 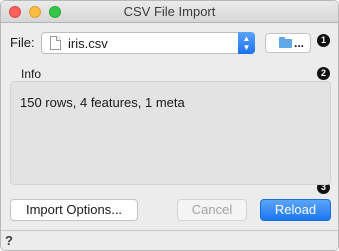 What do you see at coordinates (295, 210) in the screenshot?
I see `reload-button: Reload` at bounding box center [295, 210].